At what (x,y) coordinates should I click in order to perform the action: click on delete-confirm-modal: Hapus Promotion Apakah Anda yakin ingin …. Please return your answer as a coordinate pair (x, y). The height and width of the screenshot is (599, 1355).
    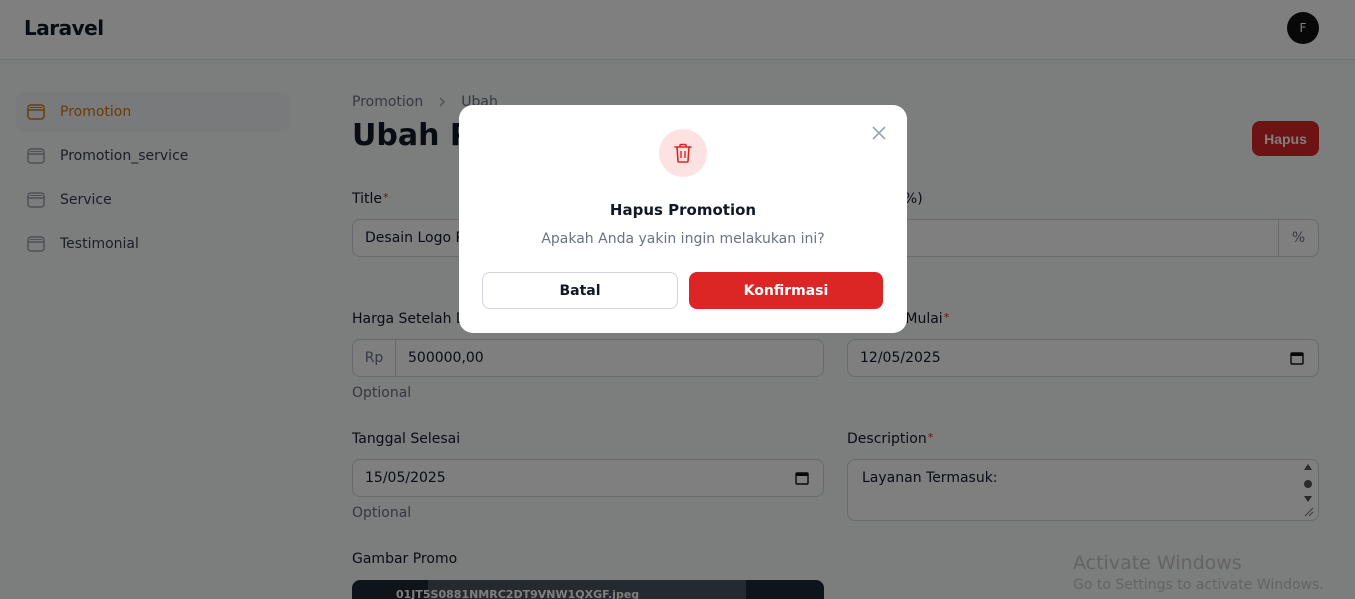
    Looking at the image, I should click on (683, 219).